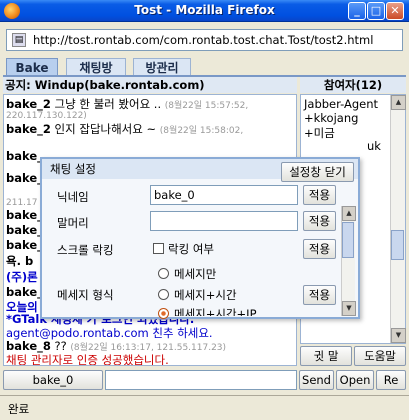 The image size is (409, 420). Describe the element at coordinates (353, 85) in the screenshot. I see `participants-header: 참여자(12)` at that location.